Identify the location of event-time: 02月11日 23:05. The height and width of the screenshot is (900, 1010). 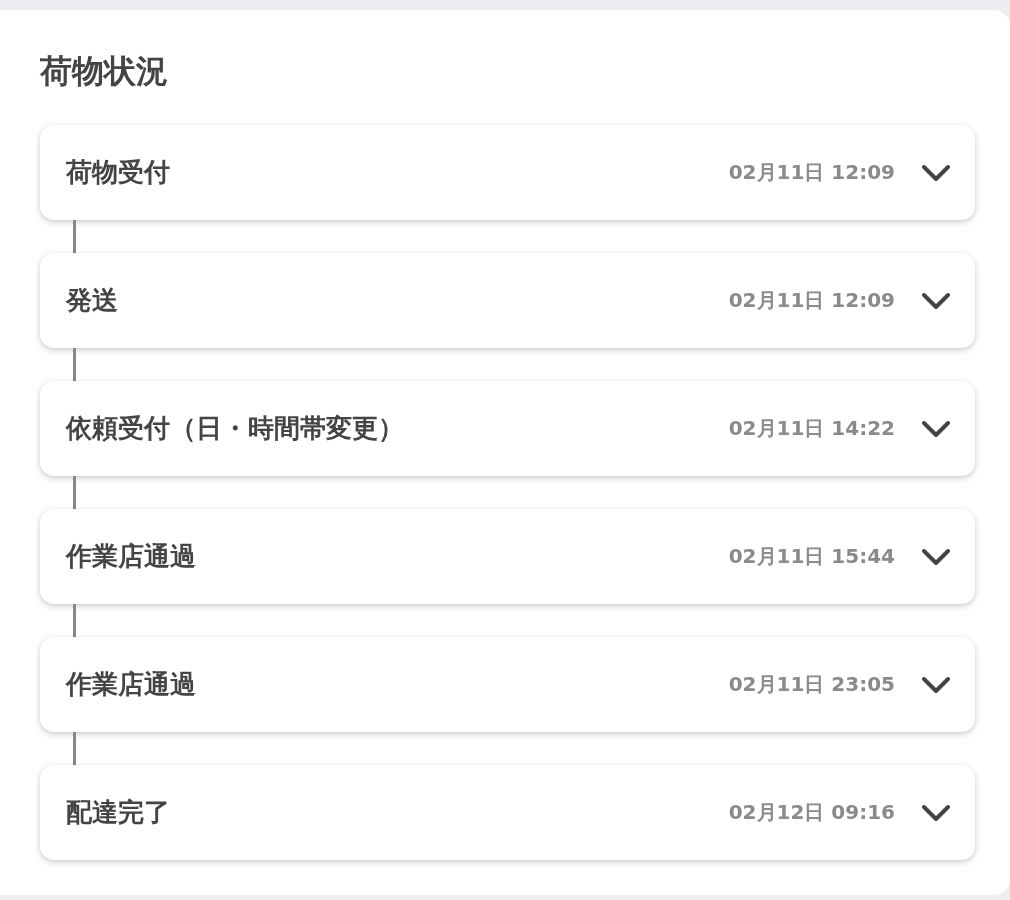
(811, 684).